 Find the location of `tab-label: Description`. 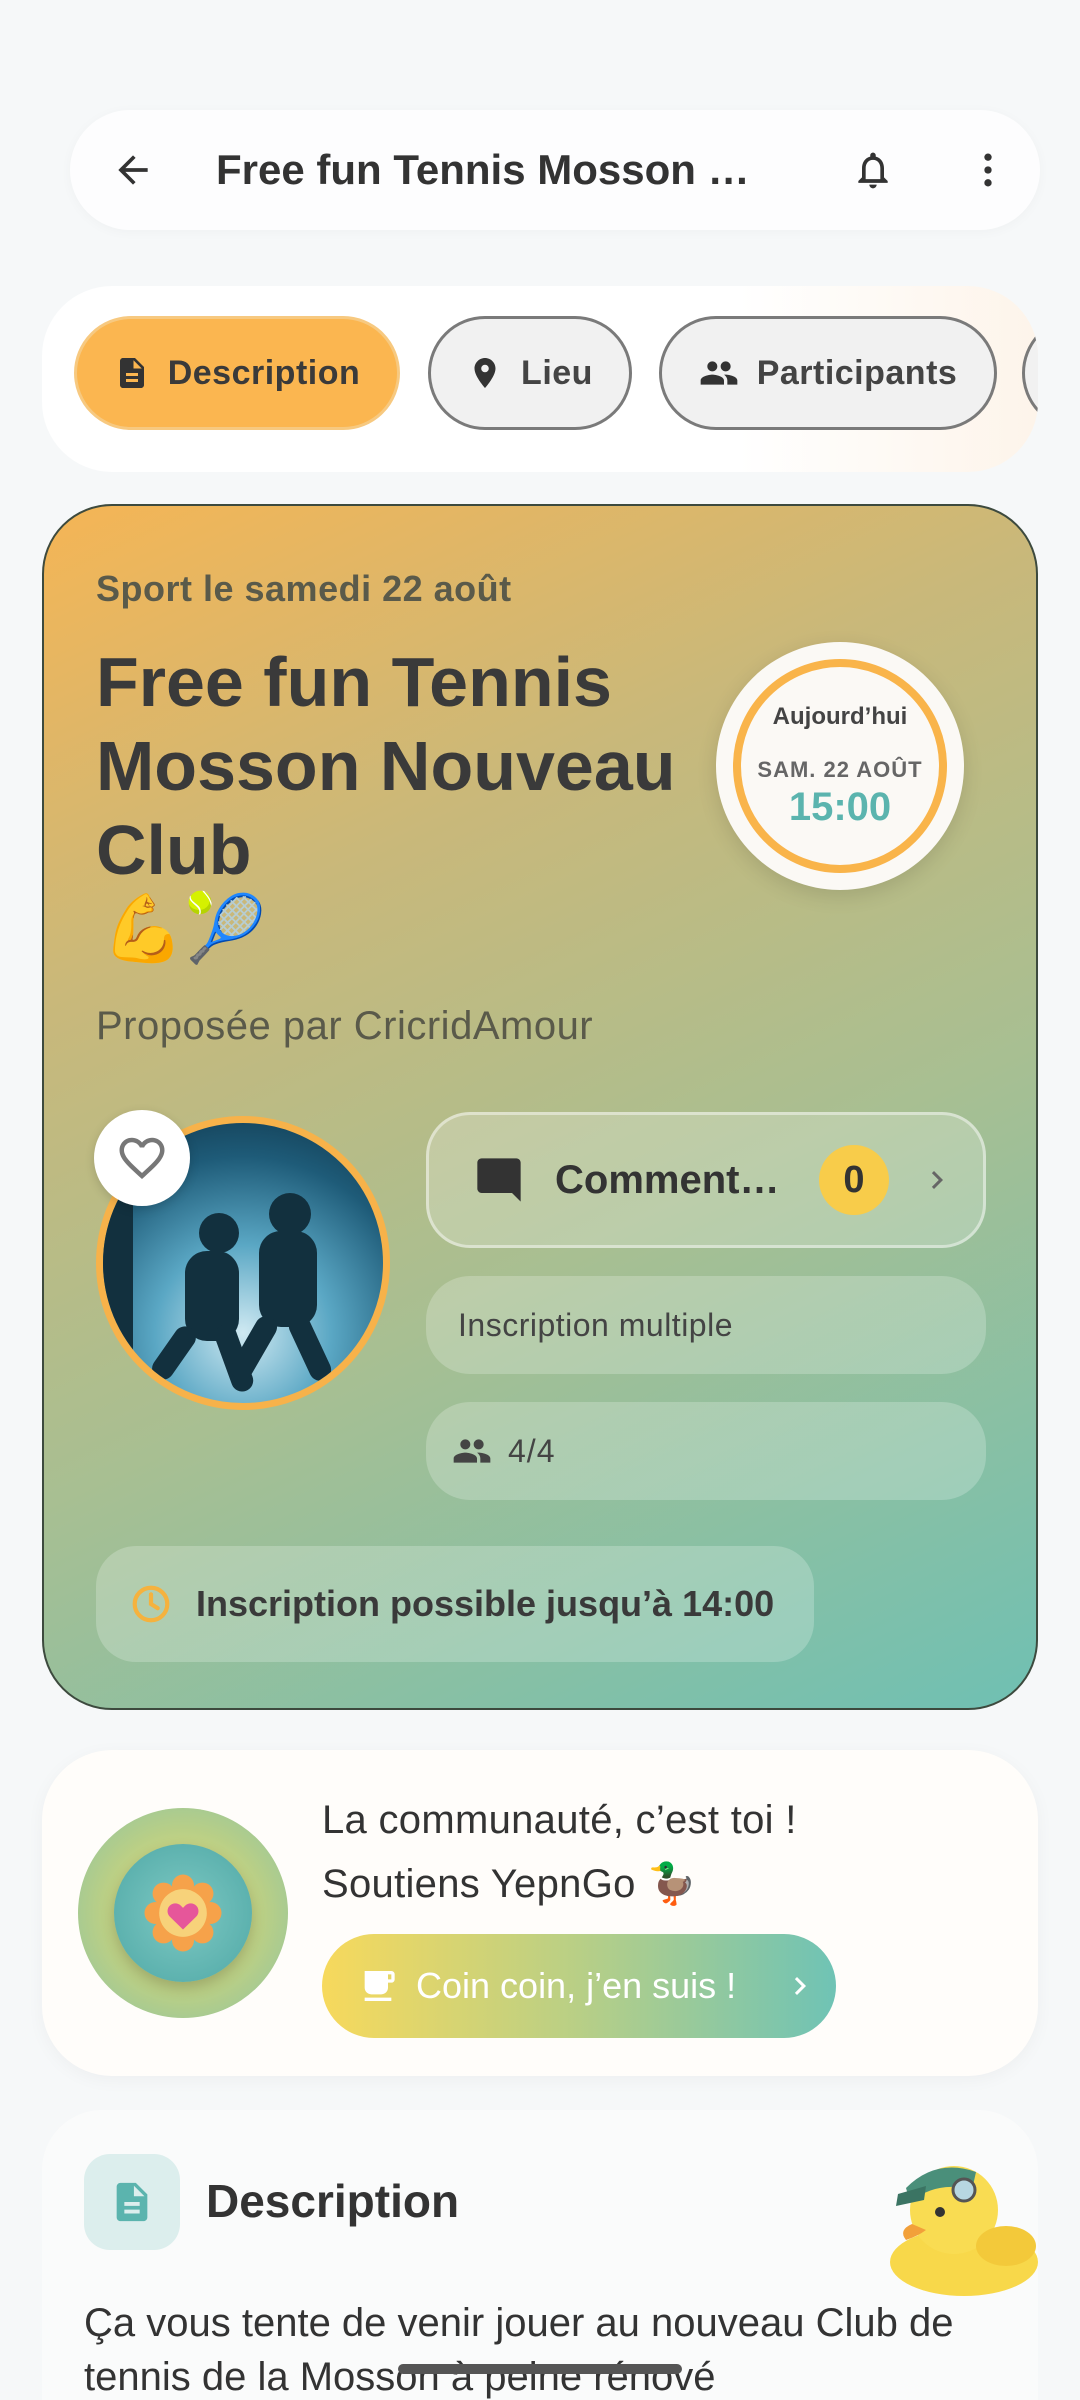

tab-label: Description is located at coordinates (264, 372).